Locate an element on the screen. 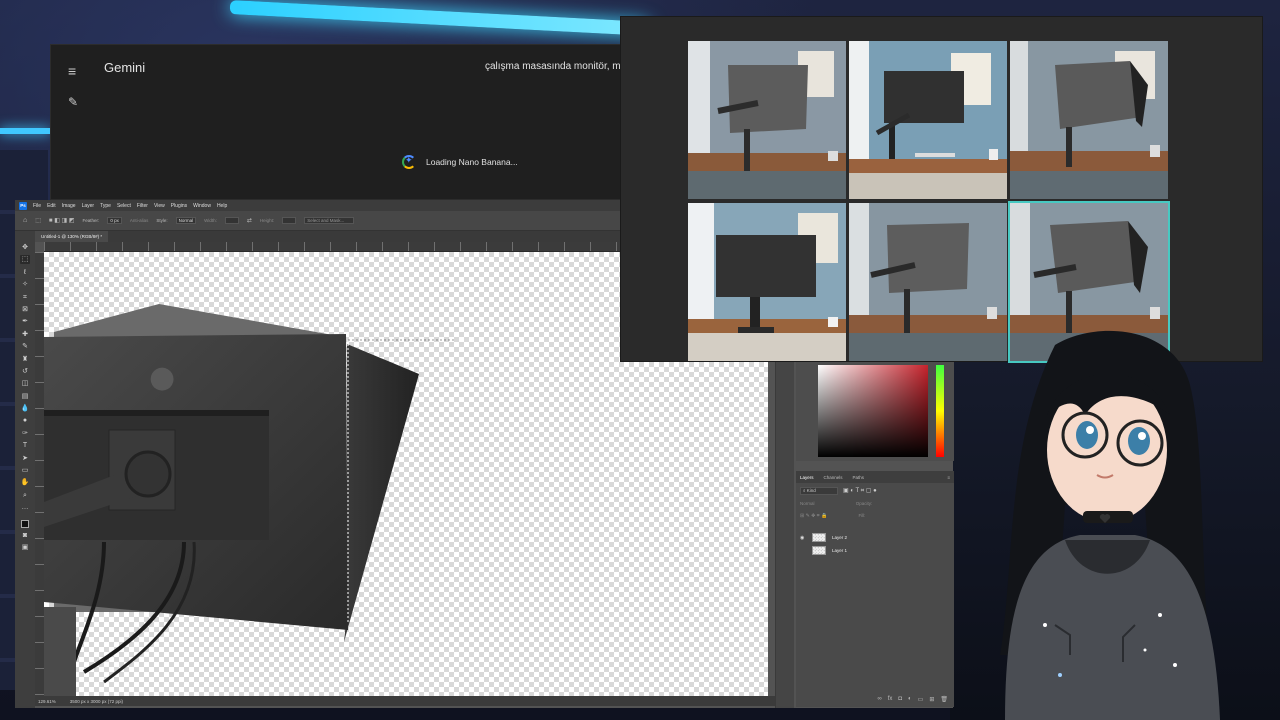 This screenshot has width=1280, height=720. color-picker-panel is located at coordinates (875, 411).